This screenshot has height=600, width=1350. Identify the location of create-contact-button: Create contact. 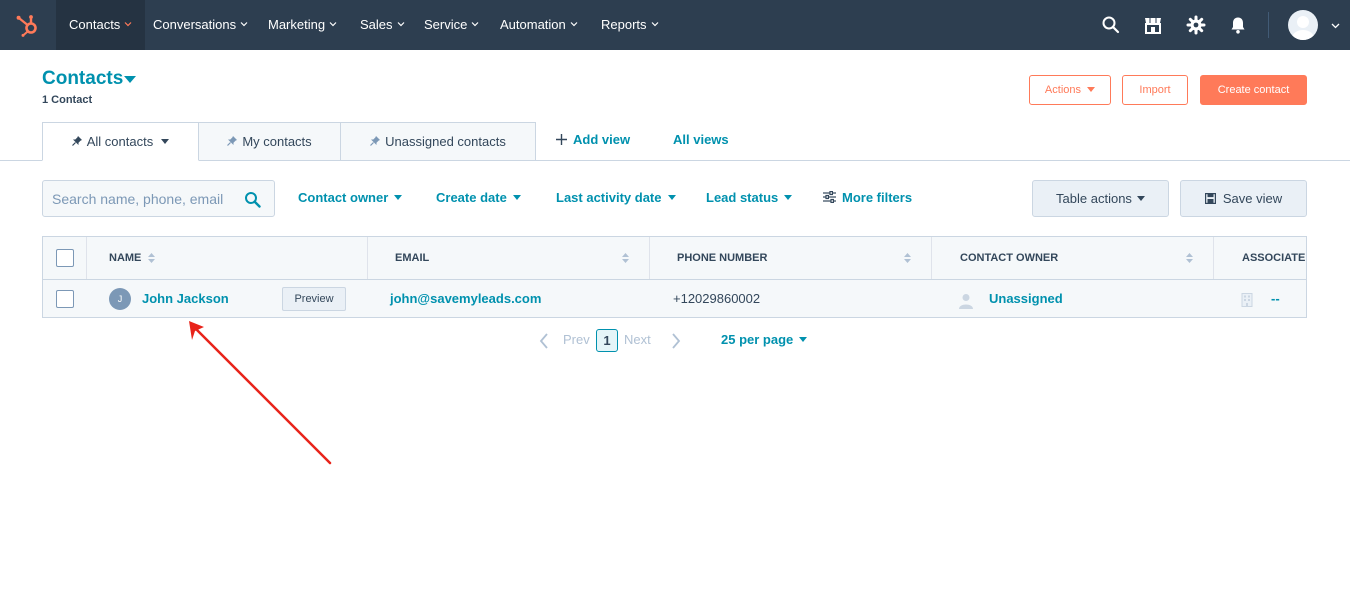
(1253, 90).